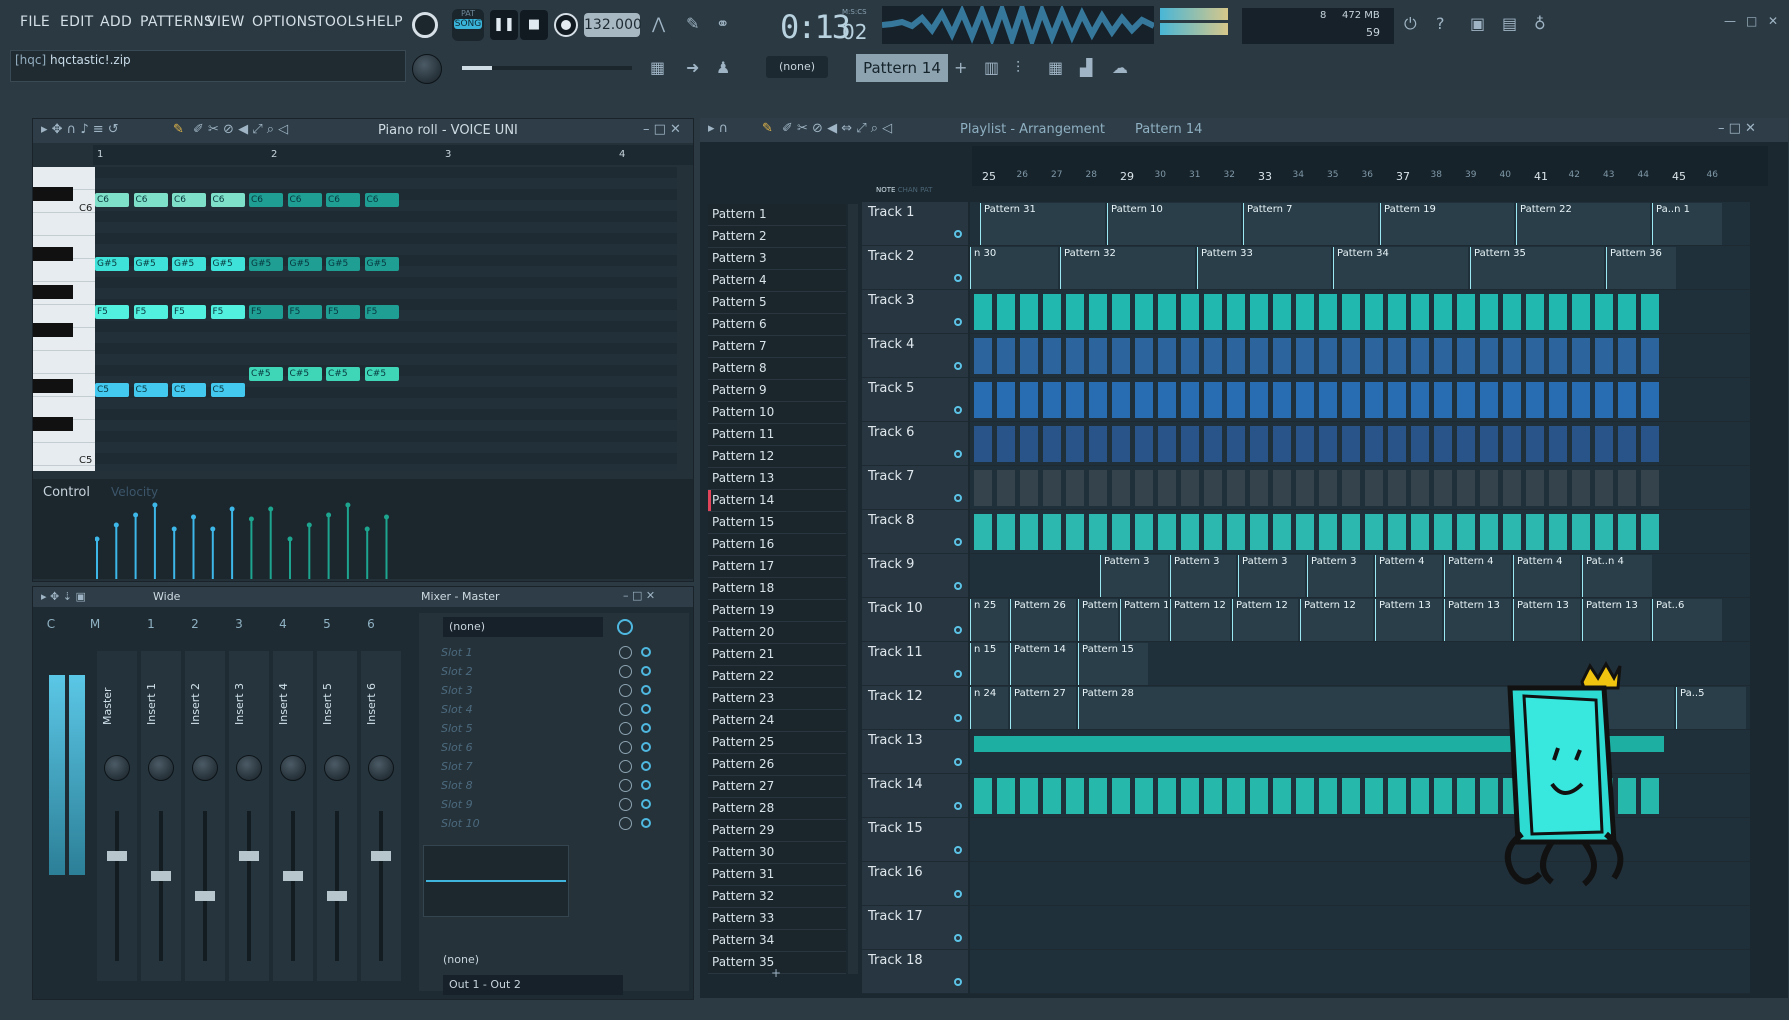 The image size is (1789, 1020). I want to click on render-icon: ▤, so click(1509, 23).